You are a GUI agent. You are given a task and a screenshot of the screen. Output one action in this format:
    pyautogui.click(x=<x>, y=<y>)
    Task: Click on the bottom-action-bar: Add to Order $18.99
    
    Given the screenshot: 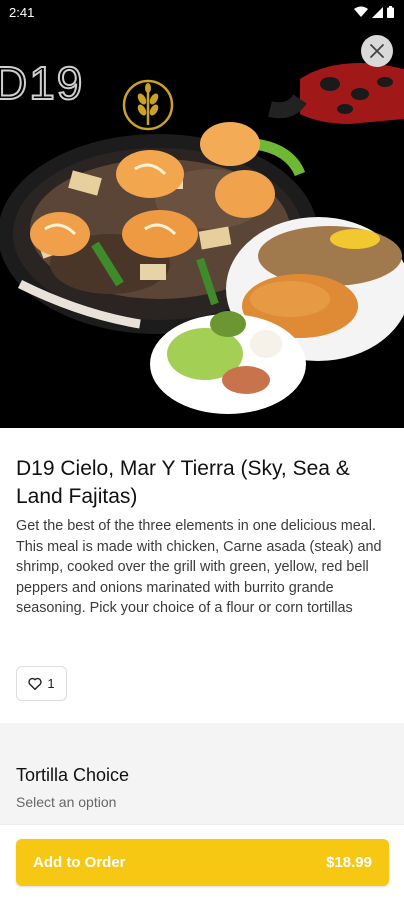 What is the action you would take?
    pyautogui.click(x=202, y=862)
    